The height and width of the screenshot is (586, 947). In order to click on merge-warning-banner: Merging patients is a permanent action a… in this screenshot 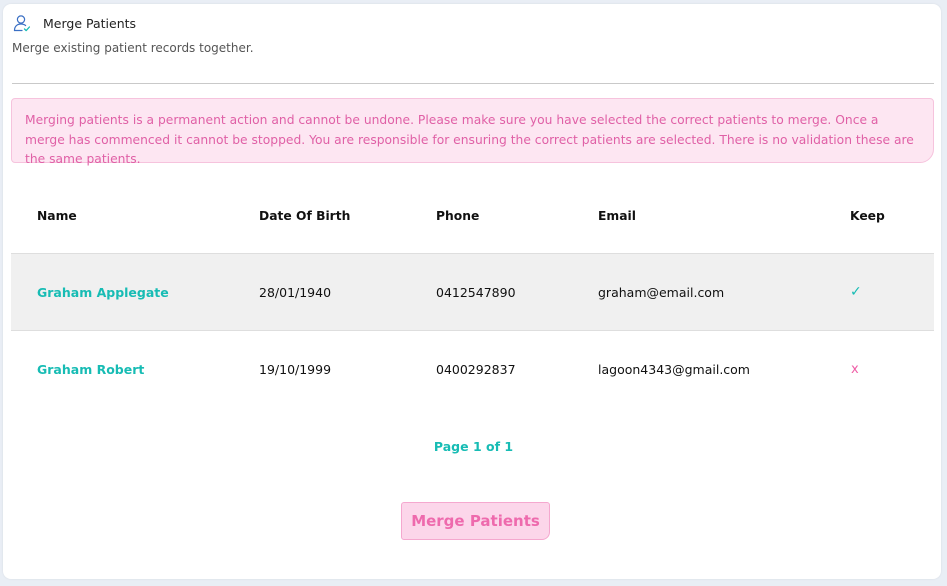, I will do `click(472, 132)`.